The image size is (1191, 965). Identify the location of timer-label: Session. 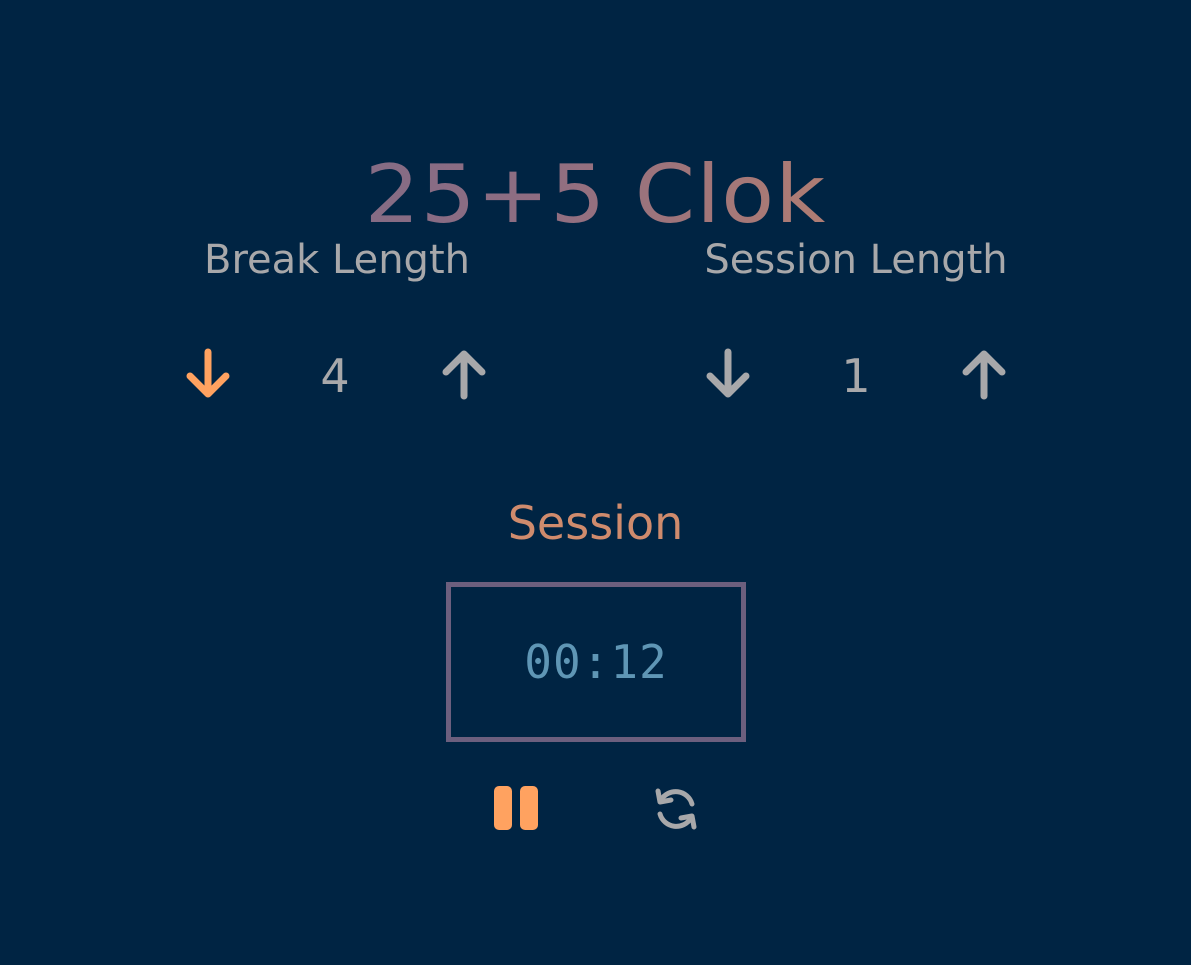
(595, 523).